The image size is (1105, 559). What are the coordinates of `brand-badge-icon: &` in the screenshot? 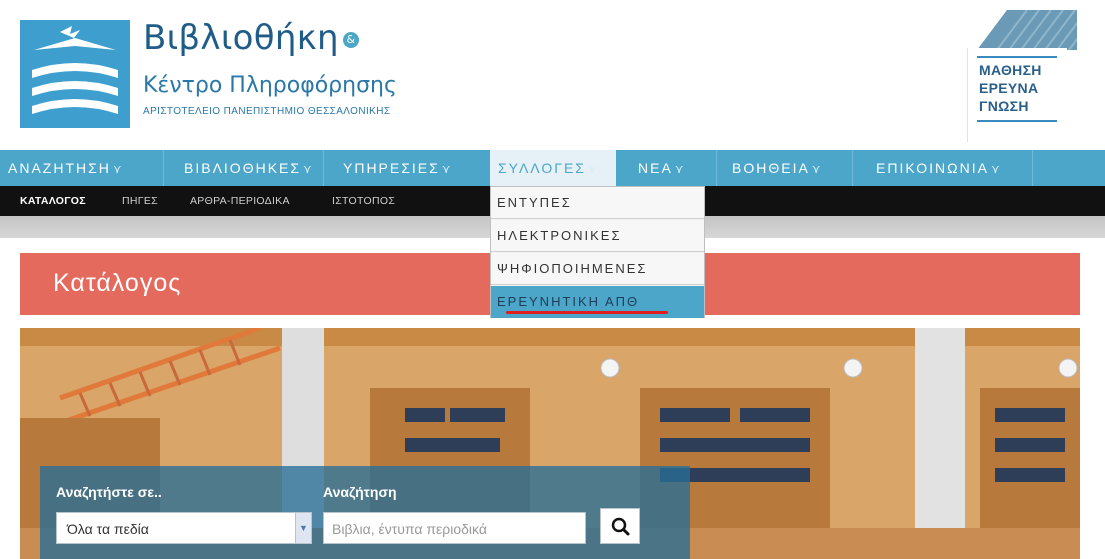 It's located at (350, 39).